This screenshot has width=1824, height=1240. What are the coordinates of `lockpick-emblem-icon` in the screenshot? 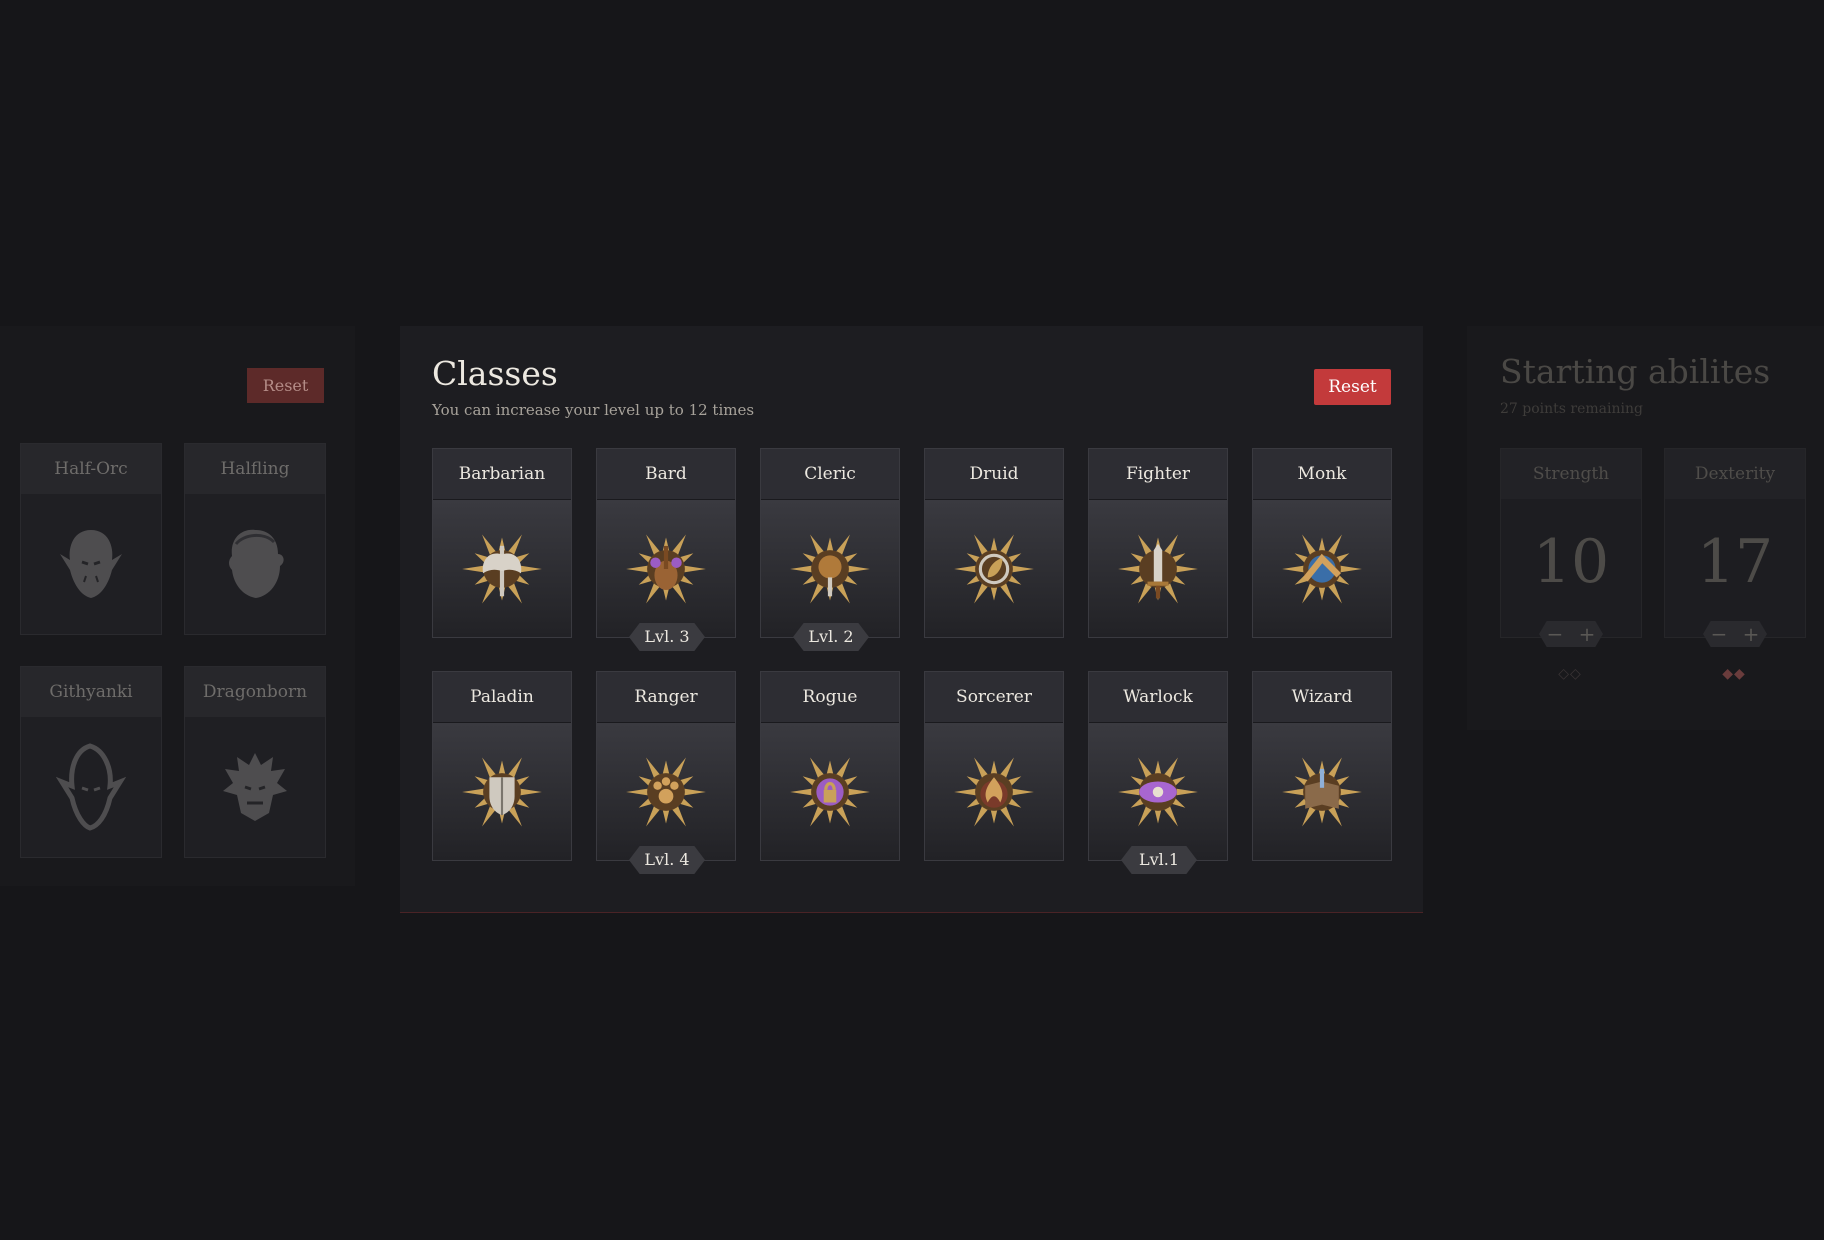 It's located at (830, 791).